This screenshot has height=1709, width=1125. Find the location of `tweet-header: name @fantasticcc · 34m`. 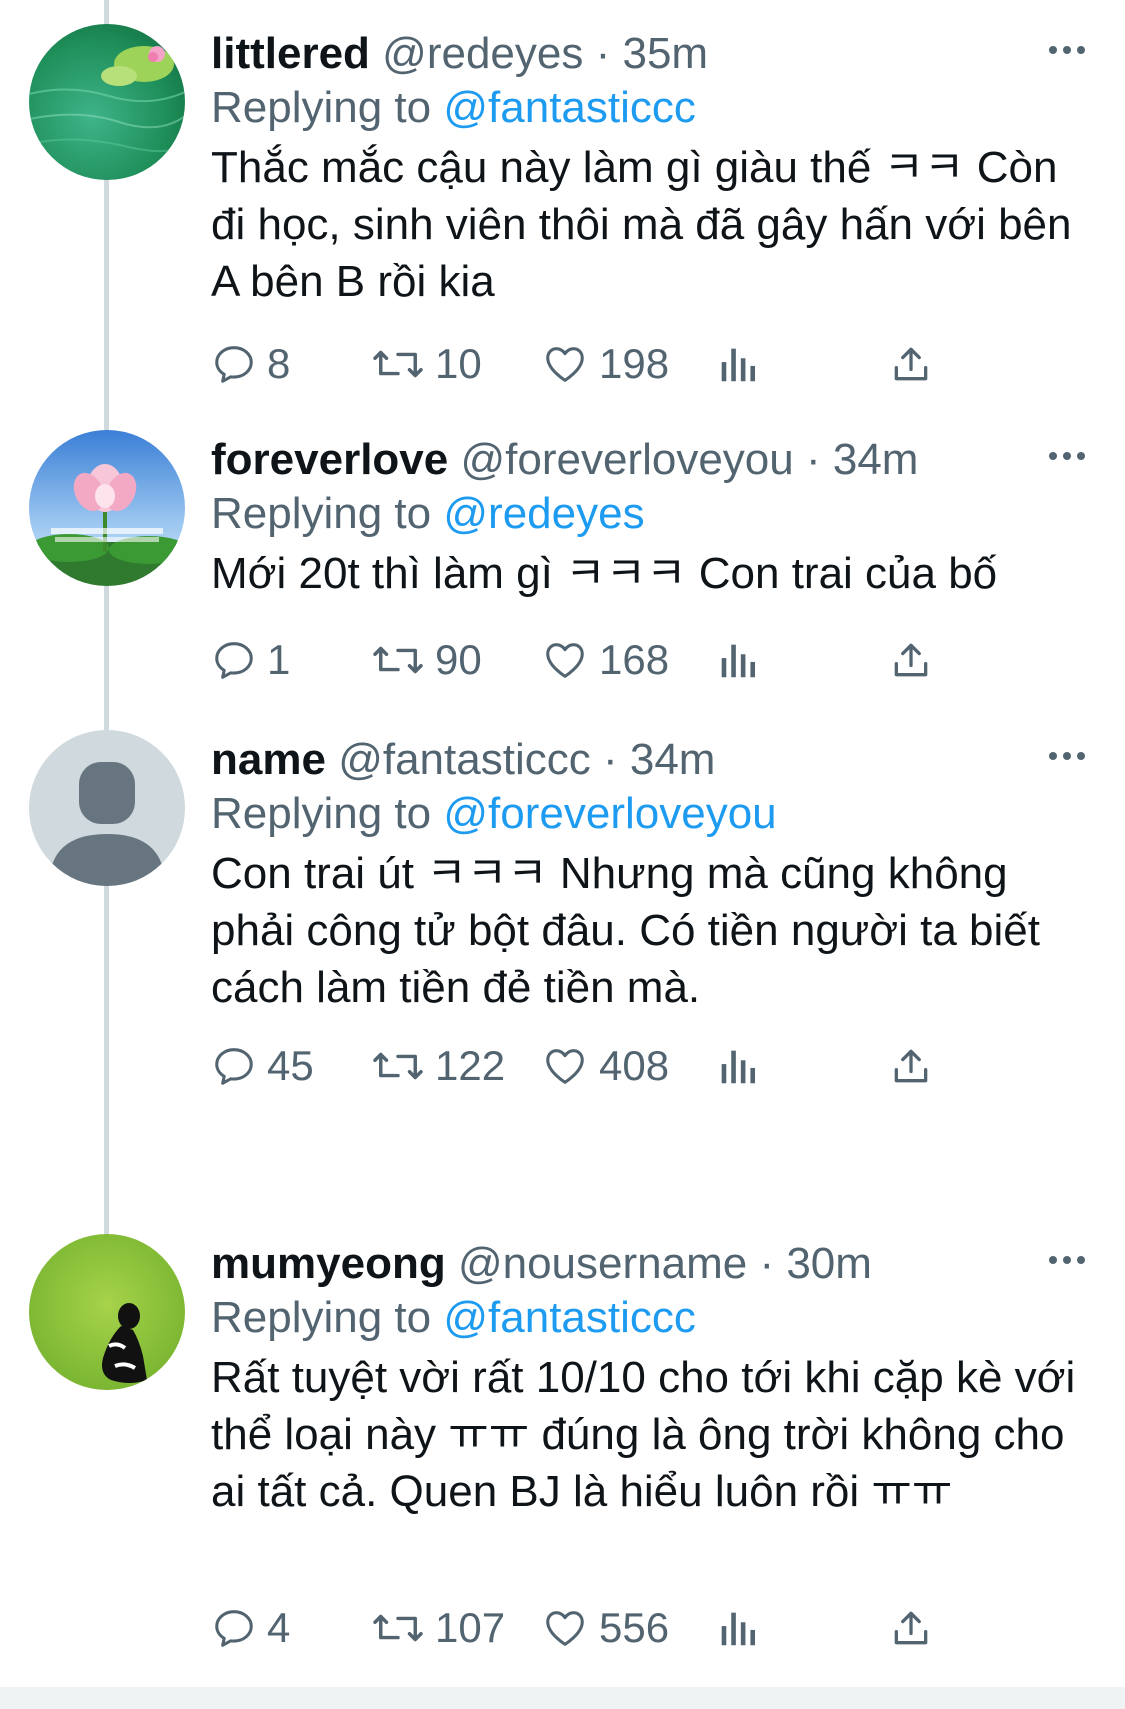

tweet-header: name @fantasticcc · 34m is located at coordinates (638, 760).